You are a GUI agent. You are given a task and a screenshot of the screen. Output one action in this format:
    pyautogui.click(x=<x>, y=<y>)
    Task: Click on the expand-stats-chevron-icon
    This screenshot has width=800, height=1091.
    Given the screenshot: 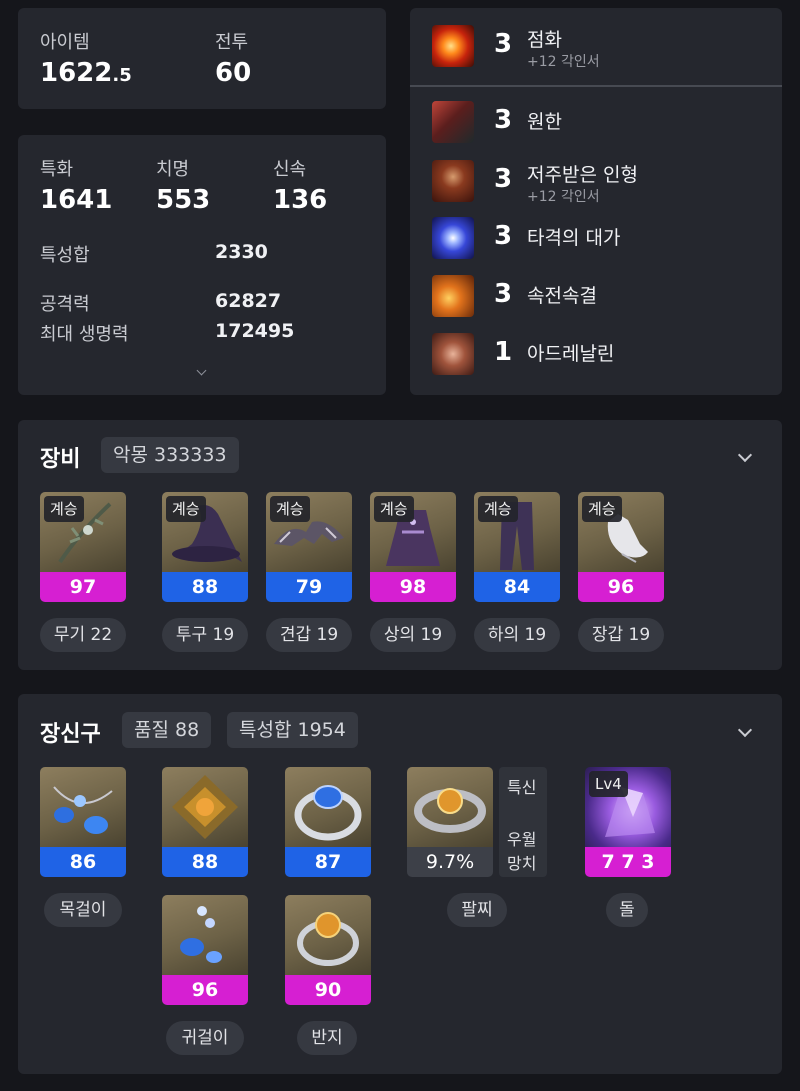 What is the action you would take?
    pyautogui.click(x=201, y=370)
    